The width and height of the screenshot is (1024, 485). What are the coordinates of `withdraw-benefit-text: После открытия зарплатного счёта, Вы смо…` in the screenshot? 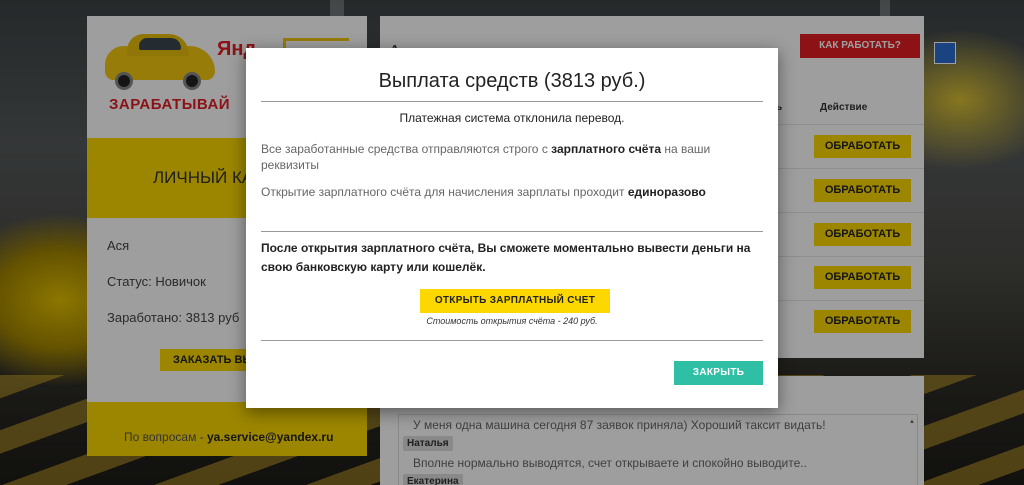 It's located at (506, 257).